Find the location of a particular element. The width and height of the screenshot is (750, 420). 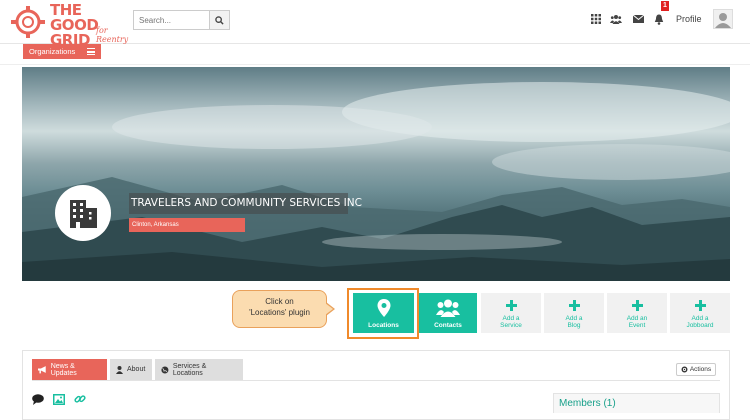

members-heading: Members (1) is located at coordinates (587, 403).